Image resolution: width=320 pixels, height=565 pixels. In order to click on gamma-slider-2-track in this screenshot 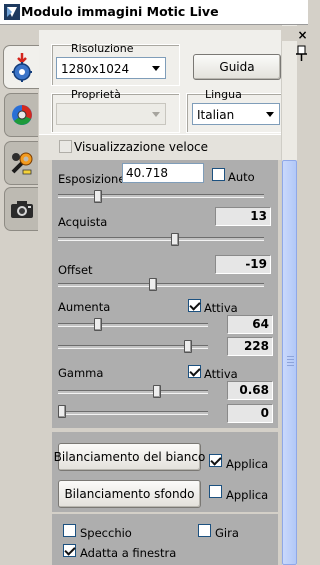, I will do `click(133, 413)`.